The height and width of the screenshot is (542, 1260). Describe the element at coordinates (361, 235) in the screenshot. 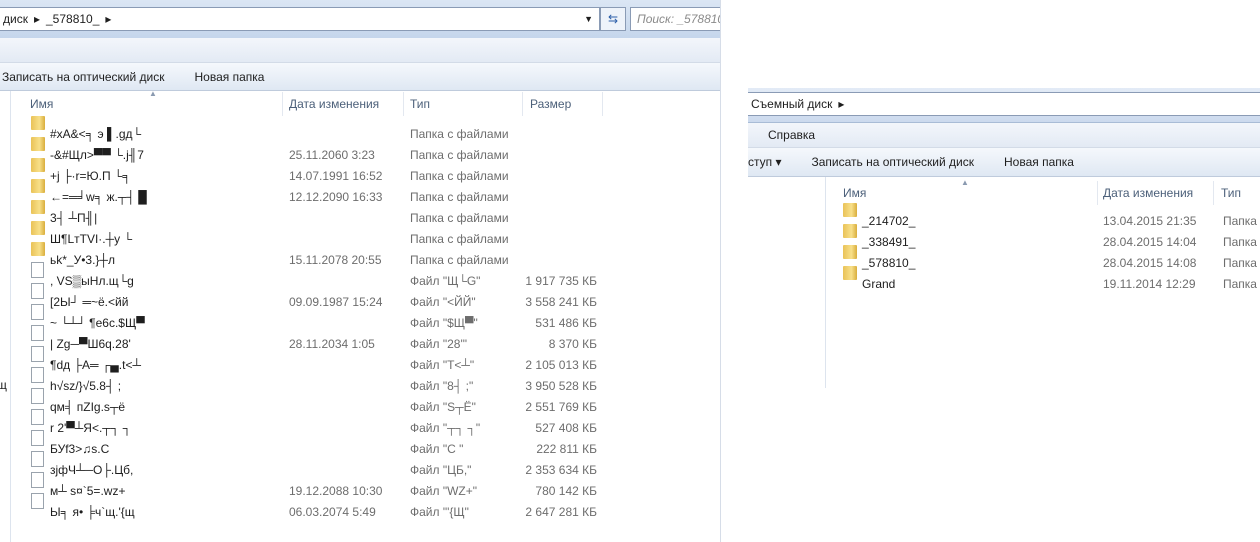

I see `file-row: Ш¶LтTVI·.┼y └ Папка с файлами` at that location.